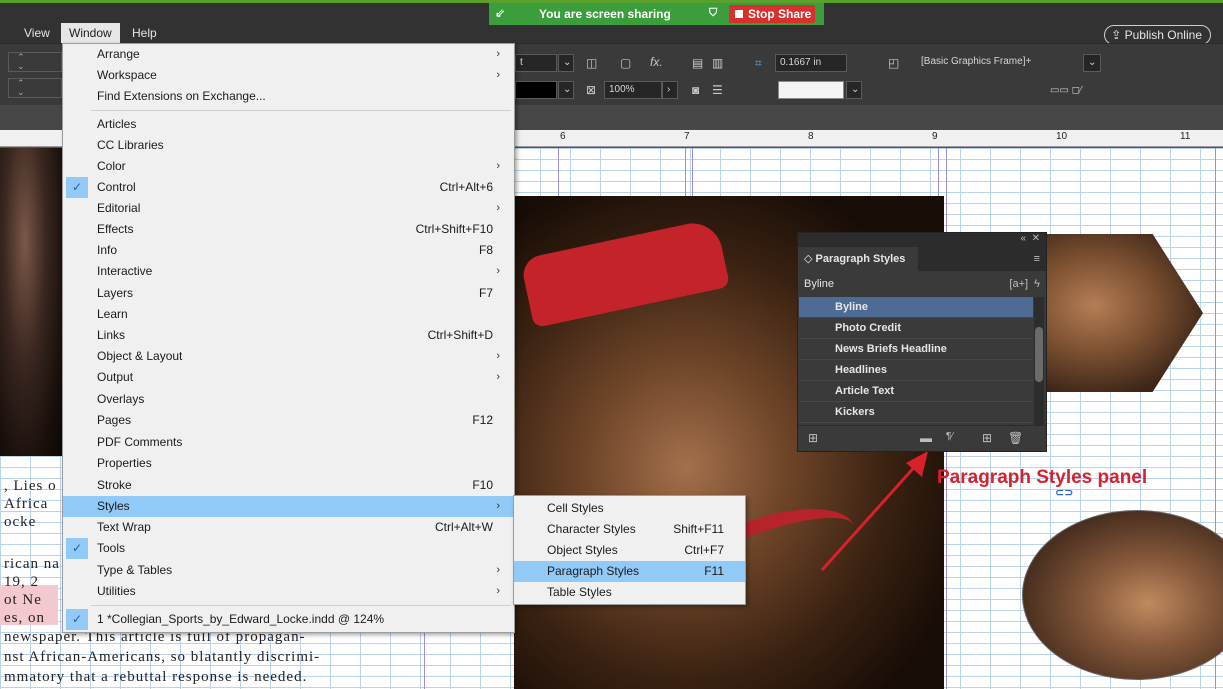 This screenshot has width=1223, height=689. What do you see at coordinates (926, 438) in the screenshot?
I see `folder-icon: ▬` at bounding box center [926, 438].